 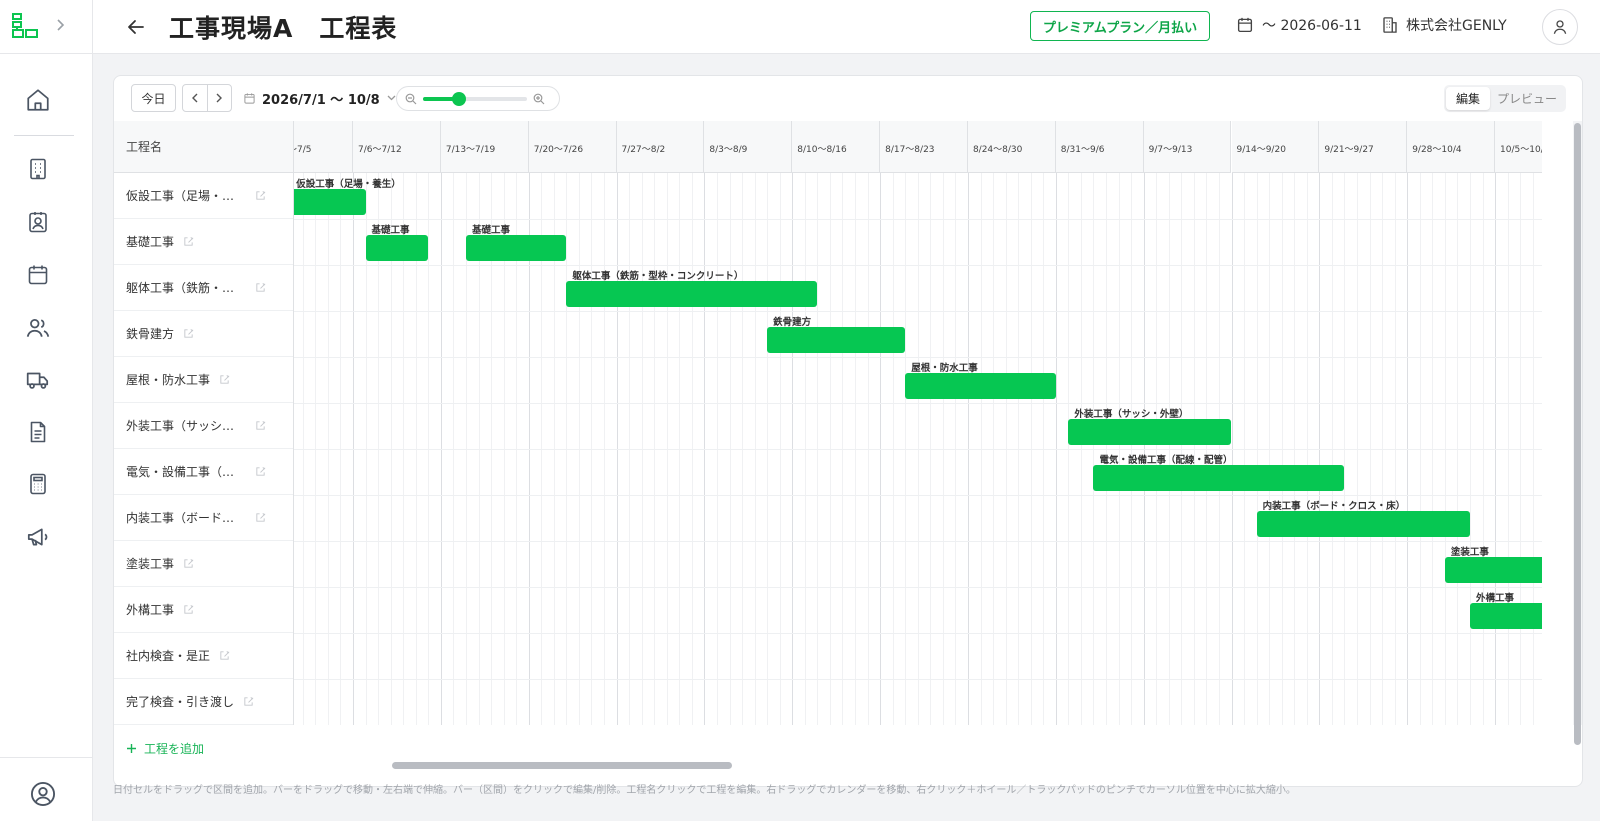 What do you see at coordinates (1099, 147) in the screenshot?
I see `week-header: 8/31〜9/6` at bounding box center [1099, 147].